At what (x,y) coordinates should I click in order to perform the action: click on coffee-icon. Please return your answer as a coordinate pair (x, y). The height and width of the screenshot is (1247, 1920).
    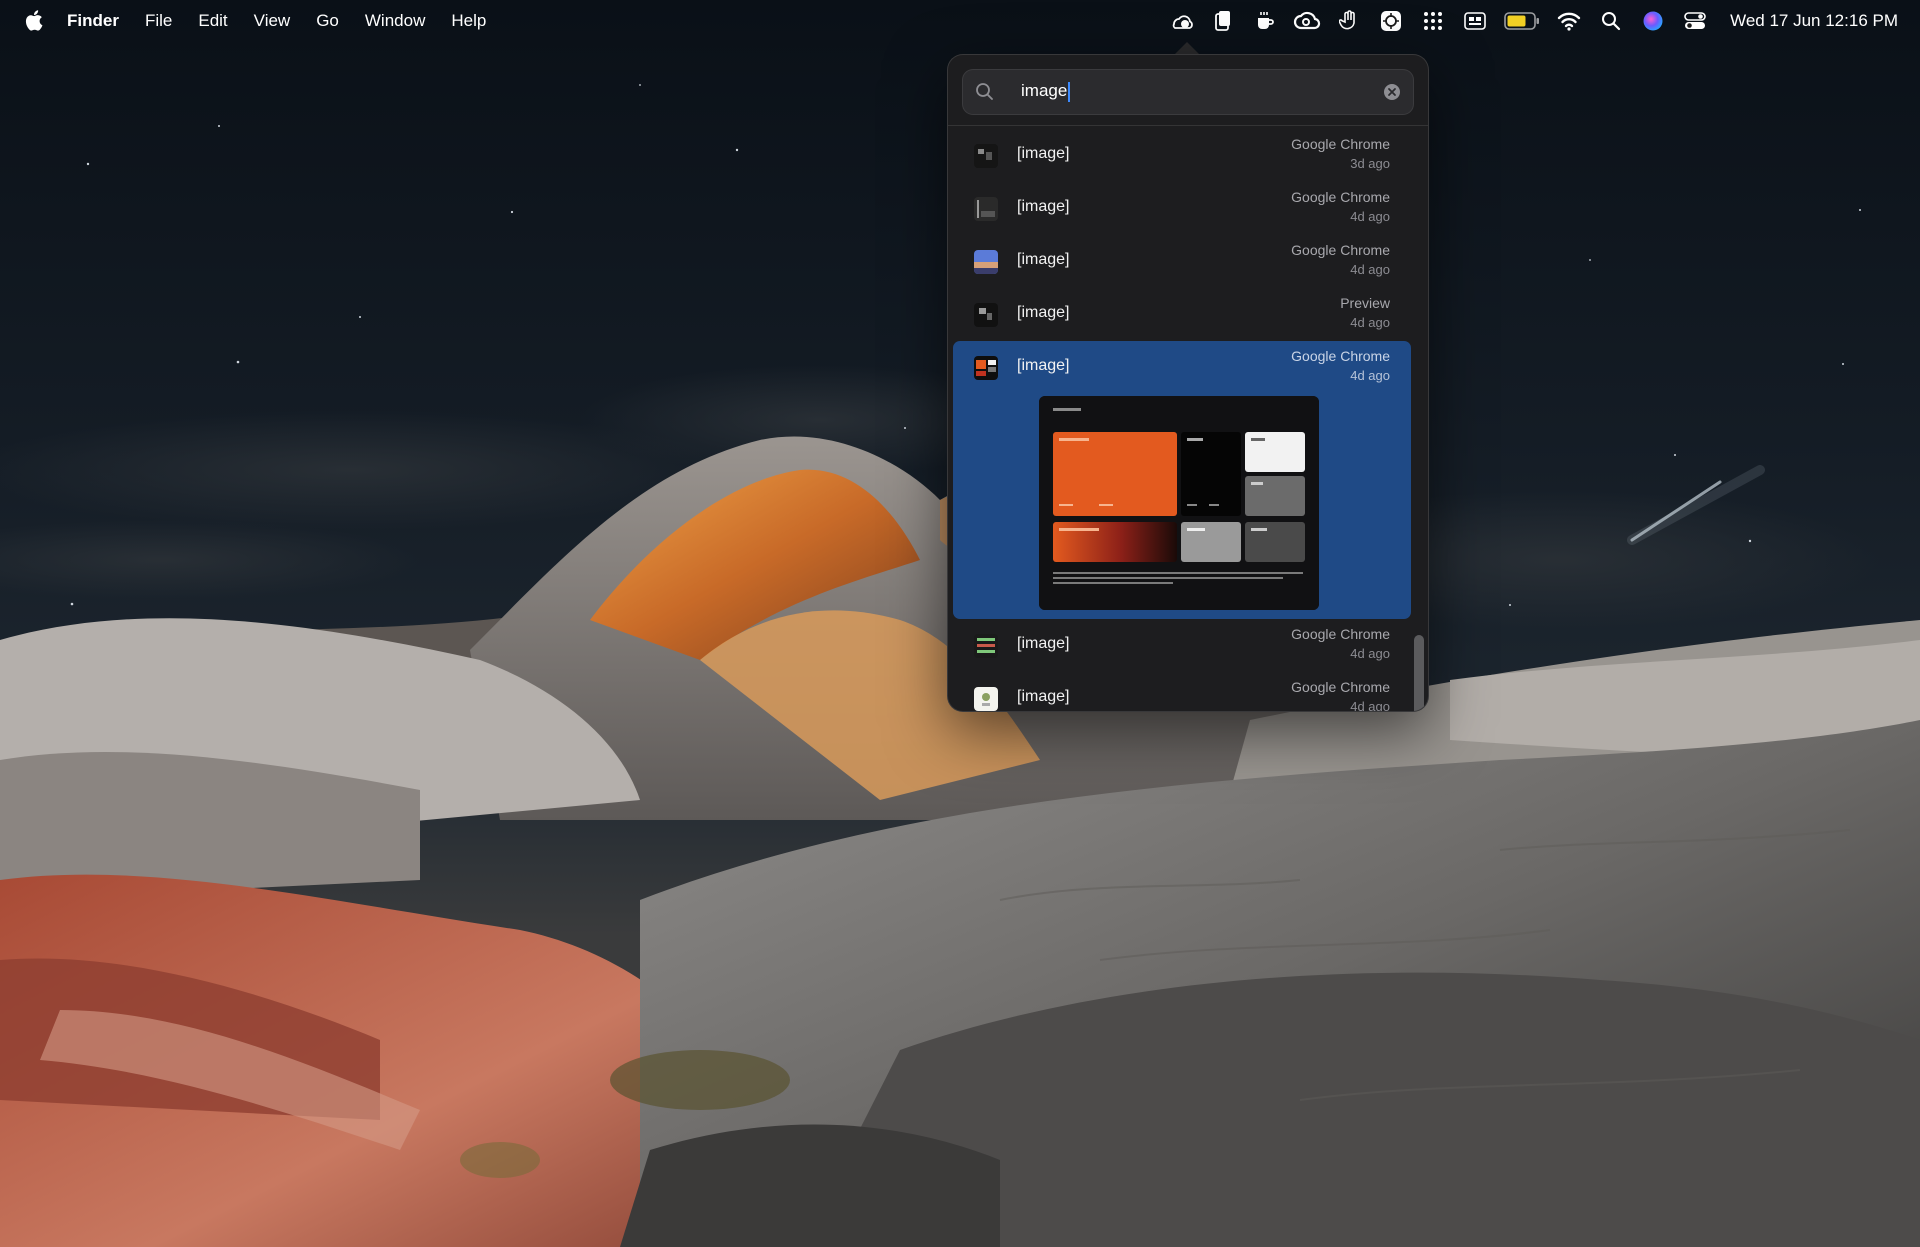
    Looking at the image, I should click on (1265, 20).